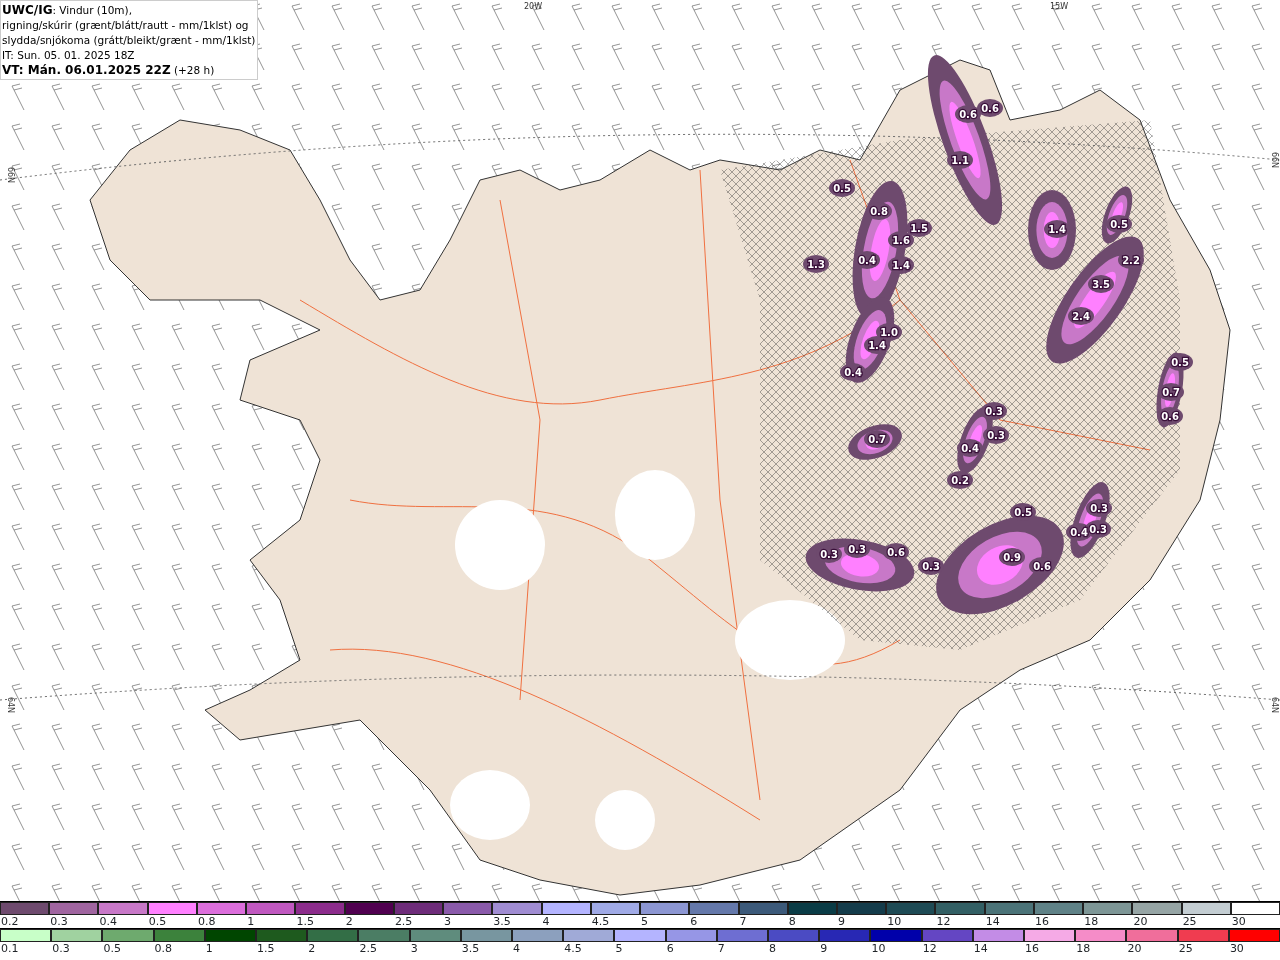  Describe the element at coordinates (919, 228) in the screenshot. I see `precipitation-value: 1.5` at that location.